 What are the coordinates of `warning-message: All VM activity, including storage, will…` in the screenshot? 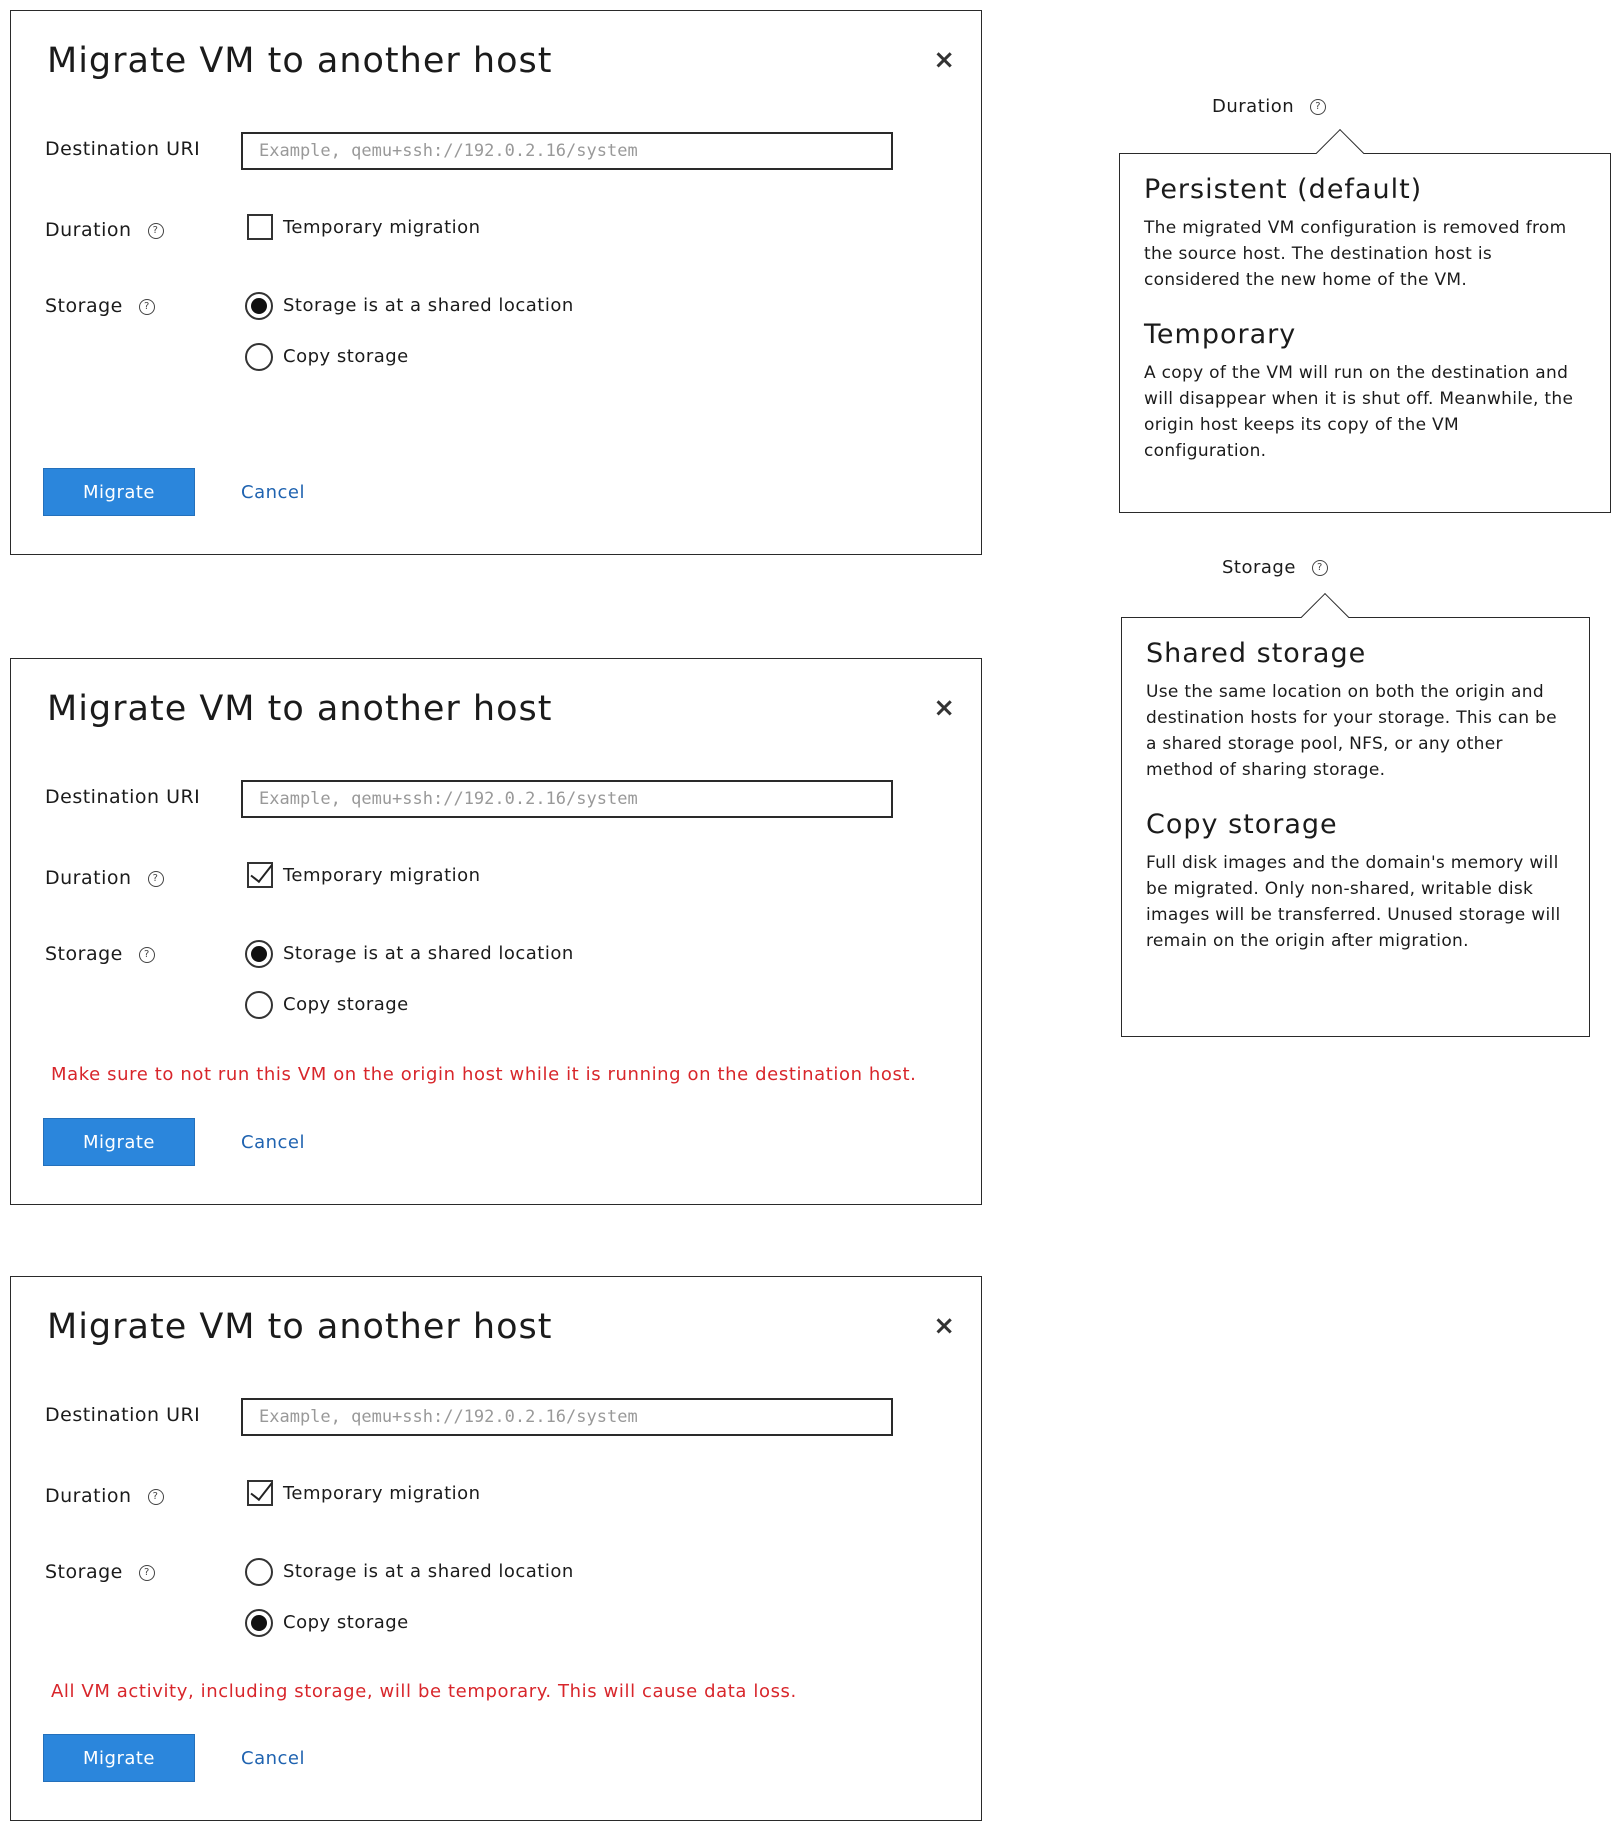 It's located at (424, 1691).